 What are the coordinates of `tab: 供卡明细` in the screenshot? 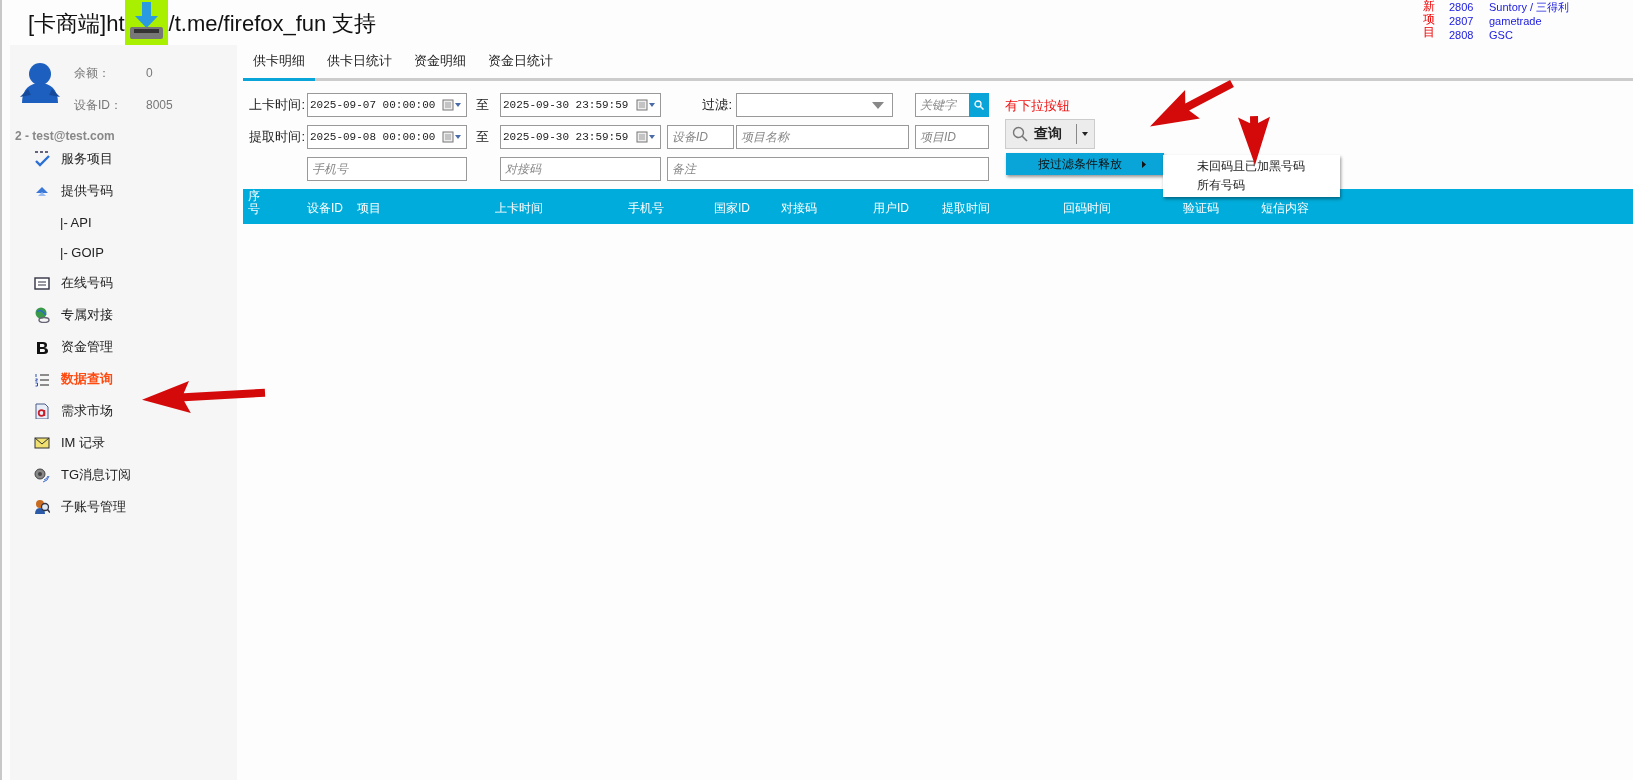 It's located at (279, 66).